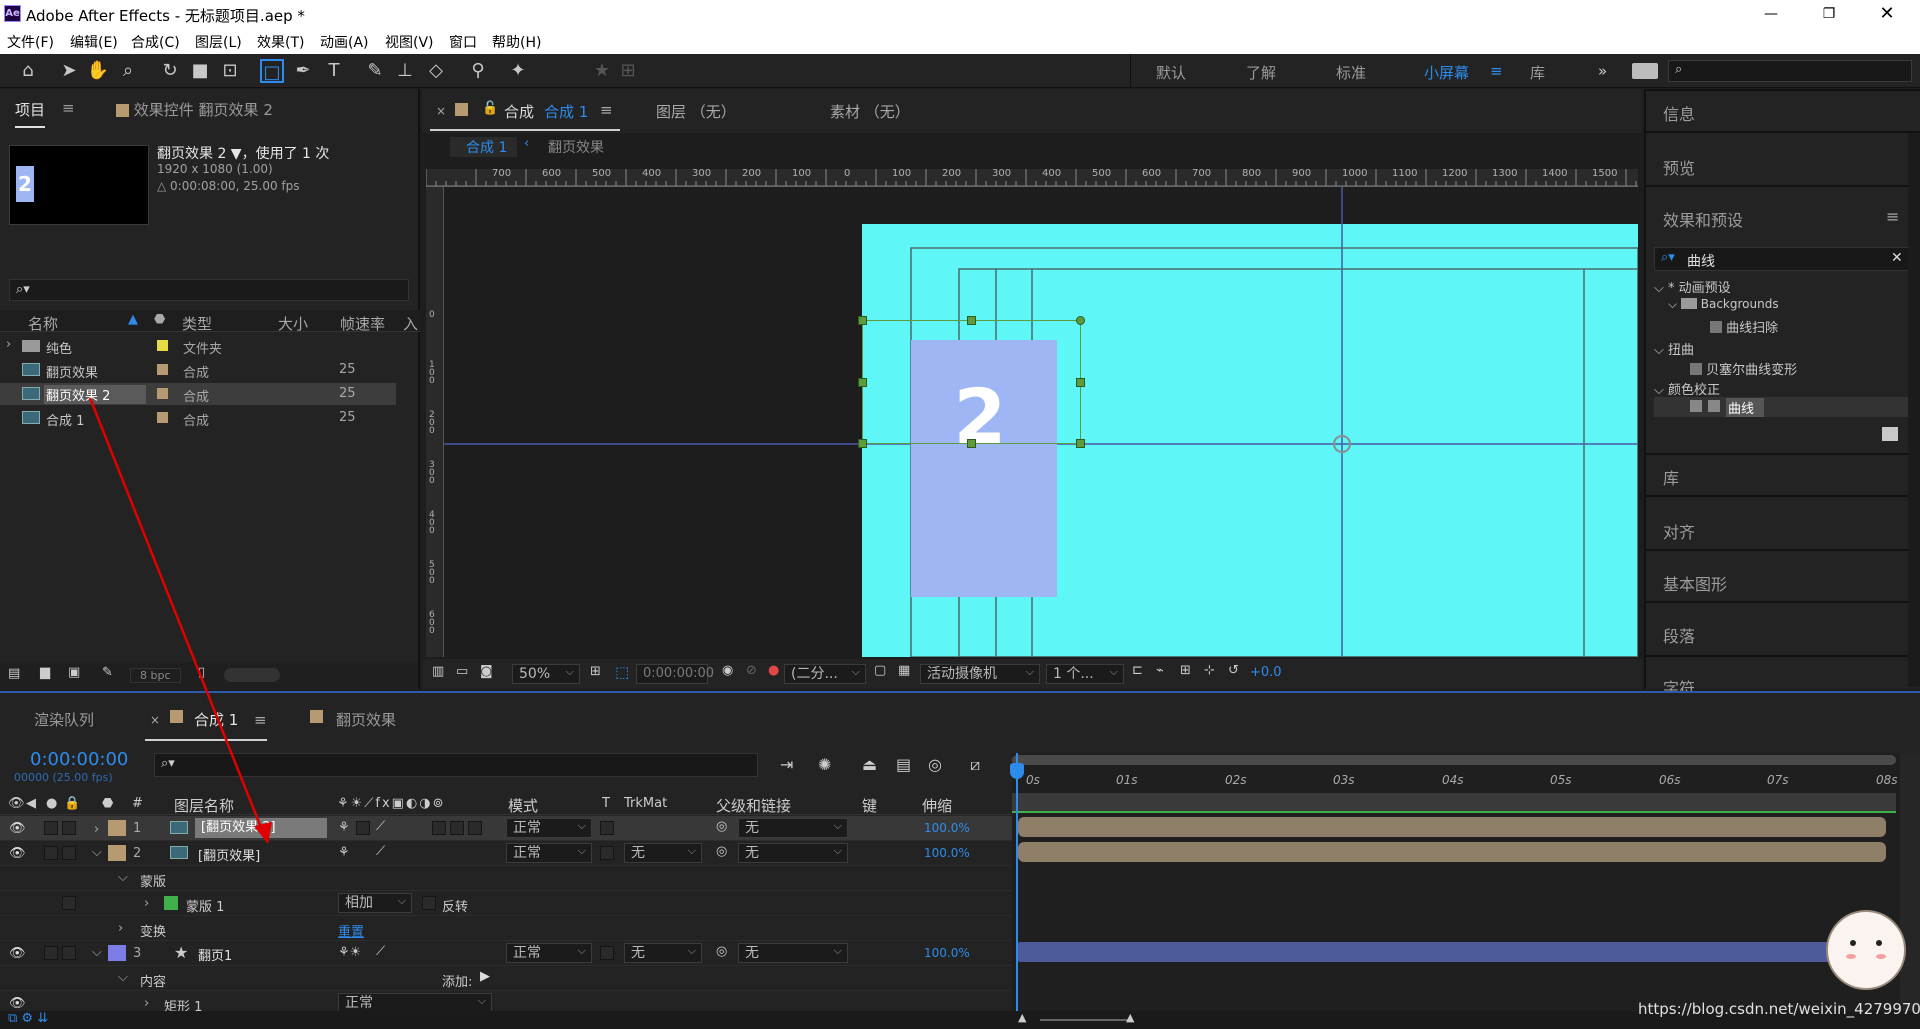 This screenshot has height=1029, width=1920. Describe the element at coordinates (69, 71) in the screenshot. I see `selection-tool-icon: ➤` at that location.